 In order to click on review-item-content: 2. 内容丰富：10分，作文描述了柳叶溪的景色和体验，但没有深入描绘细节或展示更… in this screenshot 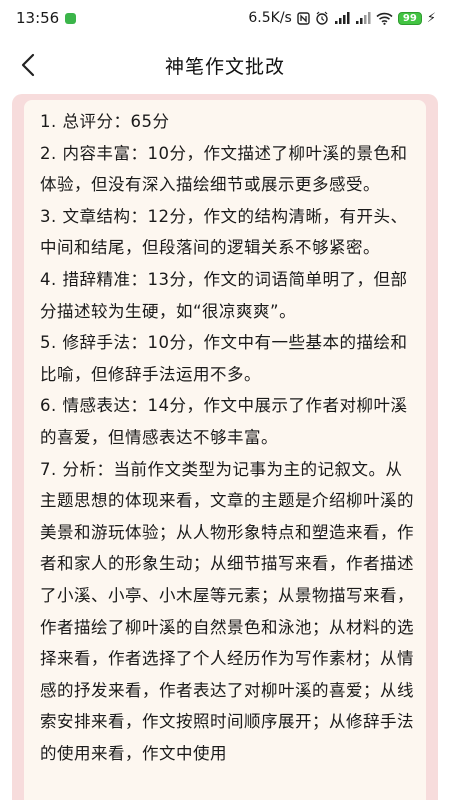, I will do `click(224, 169)`.